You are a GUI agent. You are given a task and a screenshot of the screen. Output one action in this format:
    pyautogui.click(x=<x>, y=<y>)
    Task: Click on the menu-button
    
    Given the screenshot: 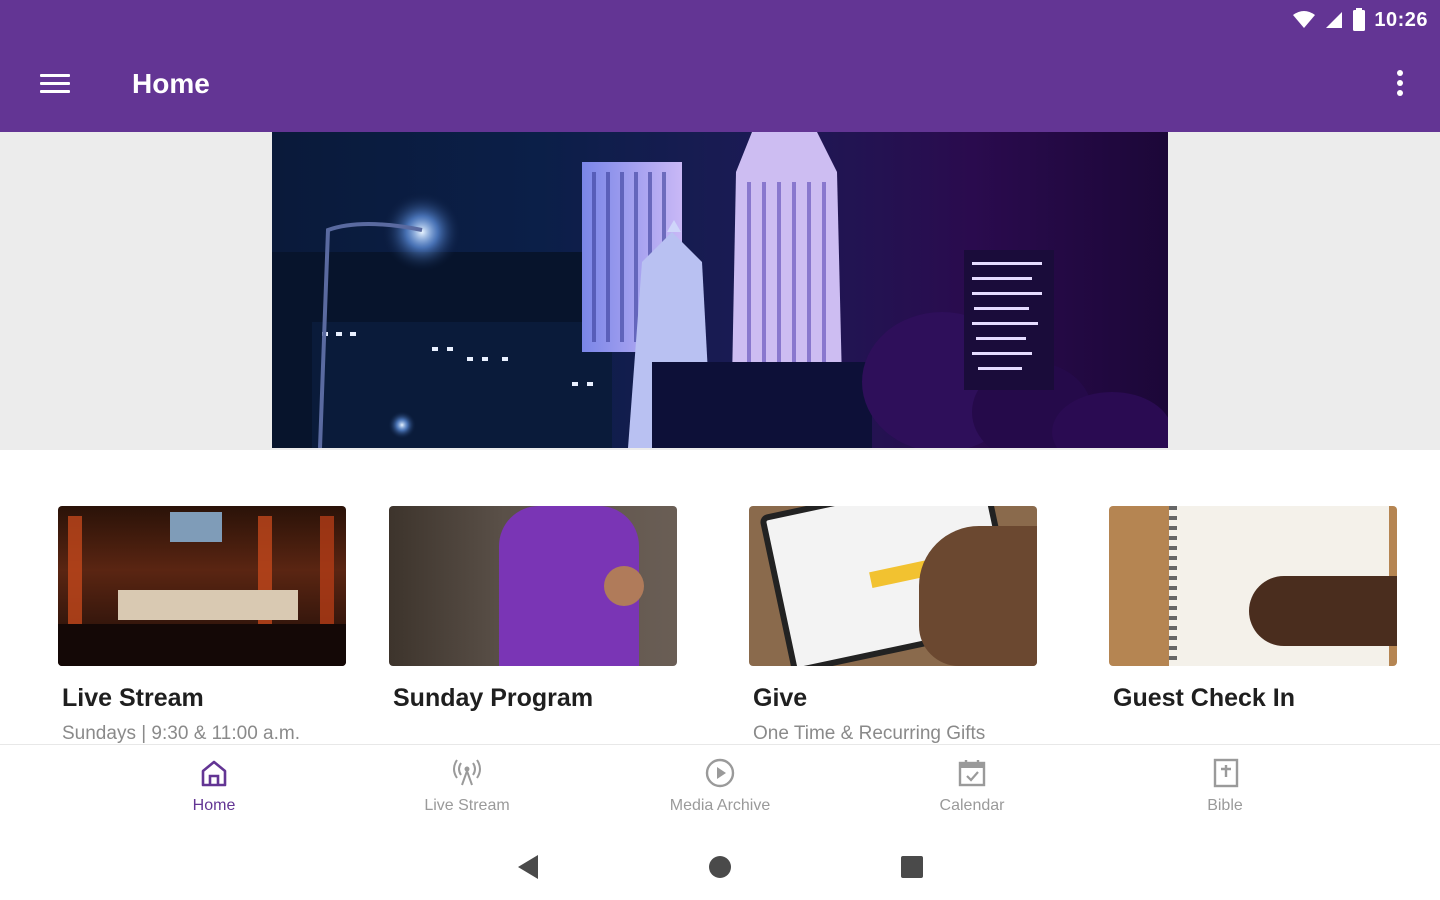 What is the action you would take?
    pyautogui.click(x=54, y=84)
    